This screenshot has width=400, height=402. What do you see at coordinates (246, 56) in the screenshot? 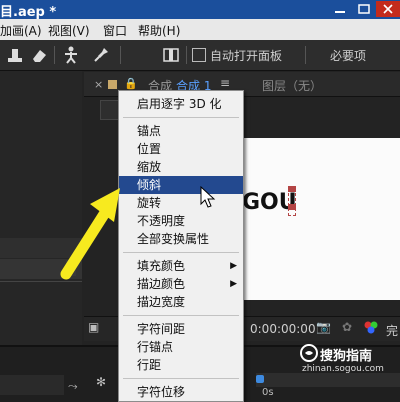
I see `auto-open-panel-label: 自动打开面板` at bounding box center [246, 56].